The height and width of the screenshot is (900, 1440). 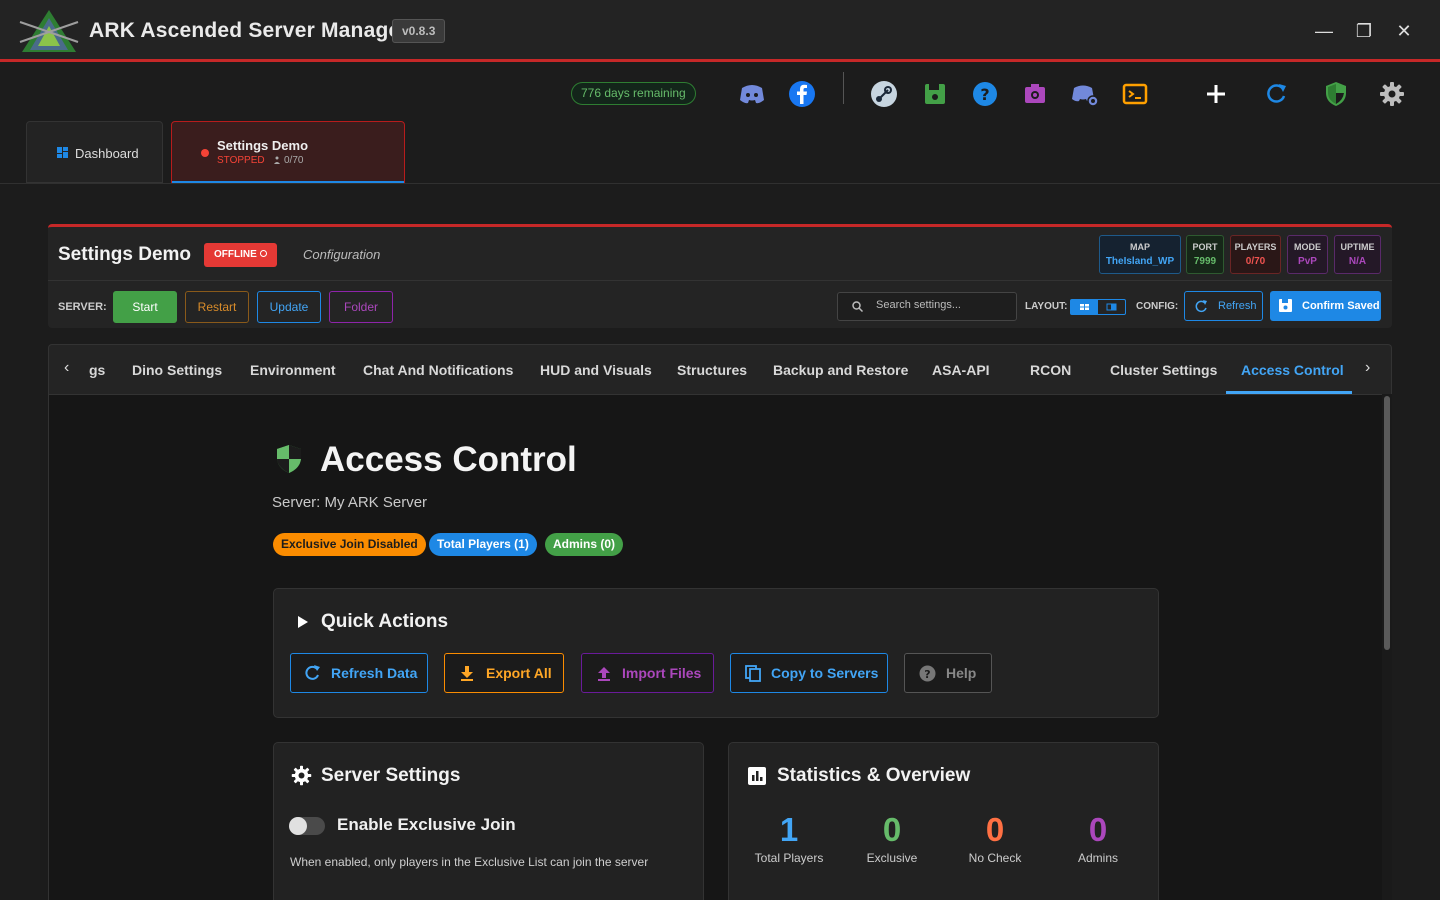 I want to click on license-days-badge: 776 days remaining, so click(x=633, y=93).